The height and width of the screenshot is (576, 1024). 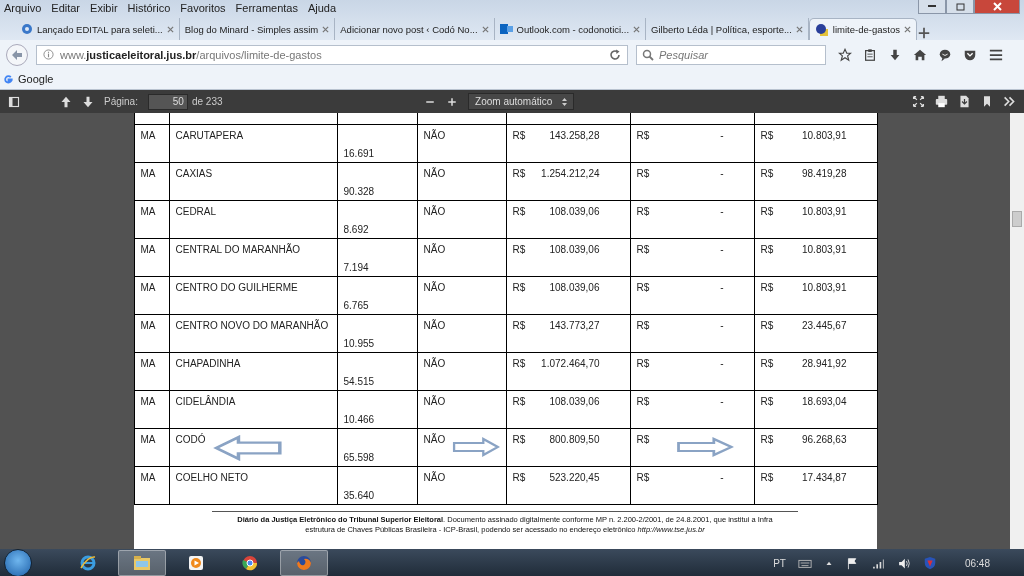 I want to click on table-cell-text: 17.434,87, so click(x=824, y=478).